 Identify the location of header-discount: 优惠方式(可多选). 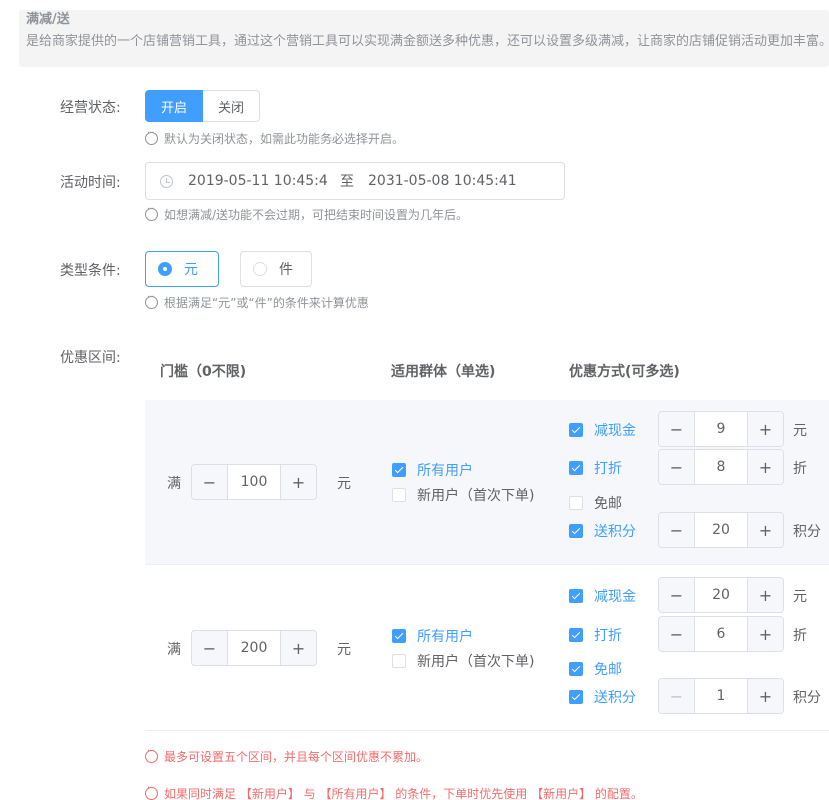
(624, 372).